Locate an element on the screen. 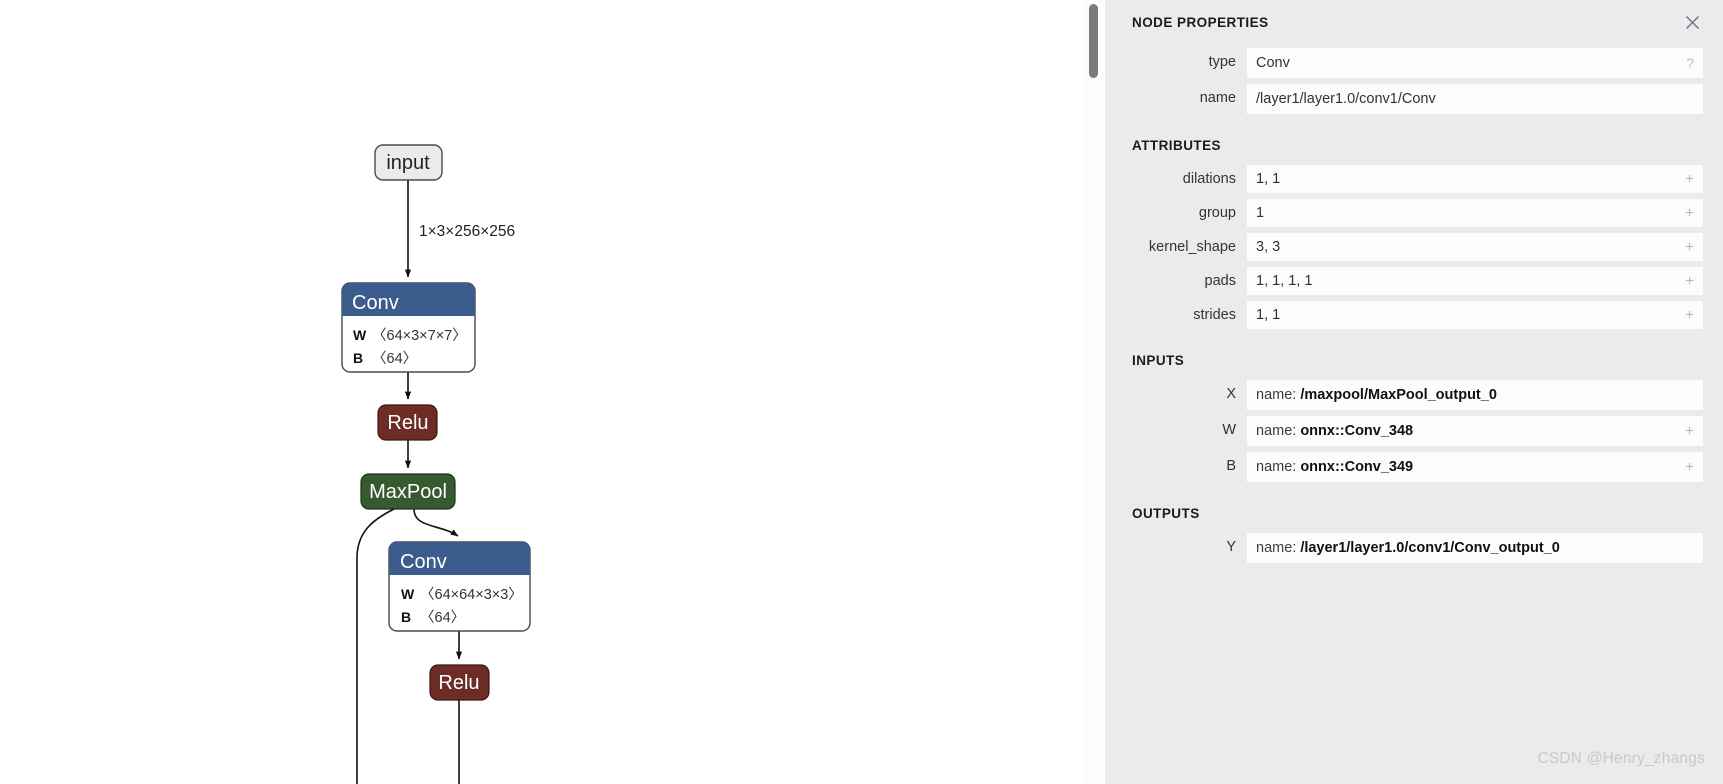  section-header-inputs: INPUTS is located at coordinates (1158, 360).